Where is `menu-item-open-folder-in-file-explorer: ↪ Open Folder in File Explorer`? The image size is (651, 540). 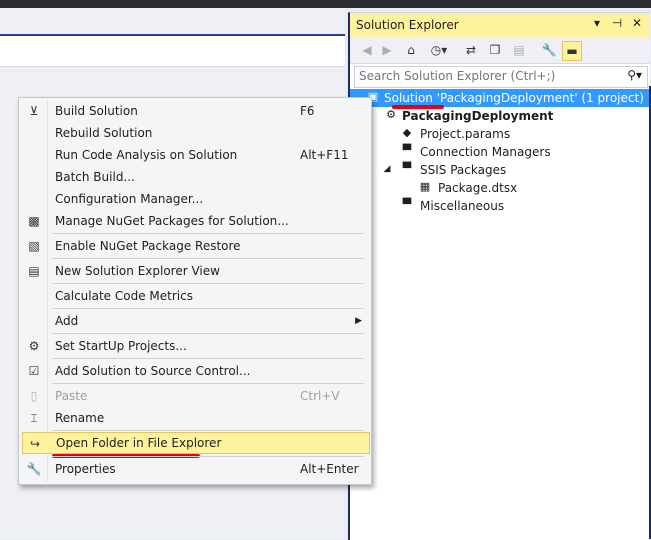 menu-item-open-folder-in-file-explorer: ↪ Open Folder in File Explorer is located at coordinates (196, 443).